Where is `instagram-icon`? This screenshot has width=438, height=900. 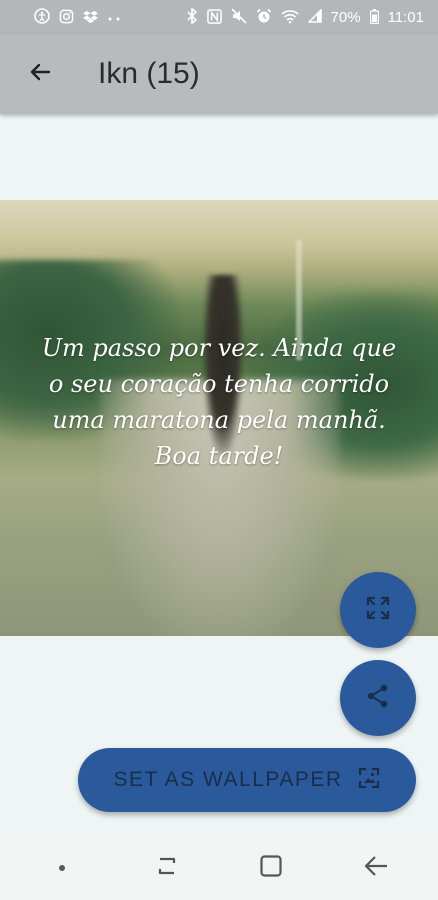
instagram-icon is located at coordinates (66, 17).